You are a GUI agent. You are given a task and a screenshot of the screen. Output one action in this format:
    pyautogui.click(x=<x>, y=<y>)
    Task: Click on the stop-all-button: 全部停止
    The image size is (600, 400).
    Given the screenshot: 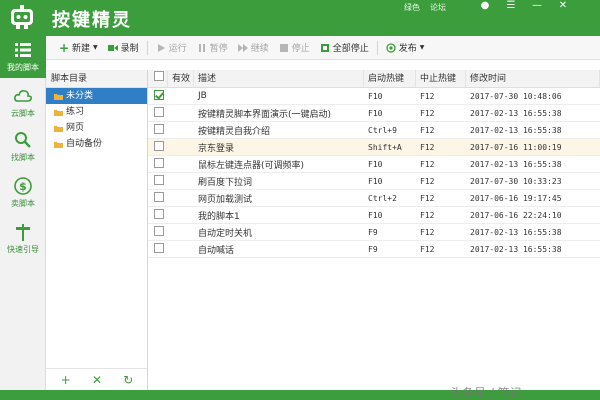 What is the action you would take?
    pyautogui.click(x=344, y=48)
    